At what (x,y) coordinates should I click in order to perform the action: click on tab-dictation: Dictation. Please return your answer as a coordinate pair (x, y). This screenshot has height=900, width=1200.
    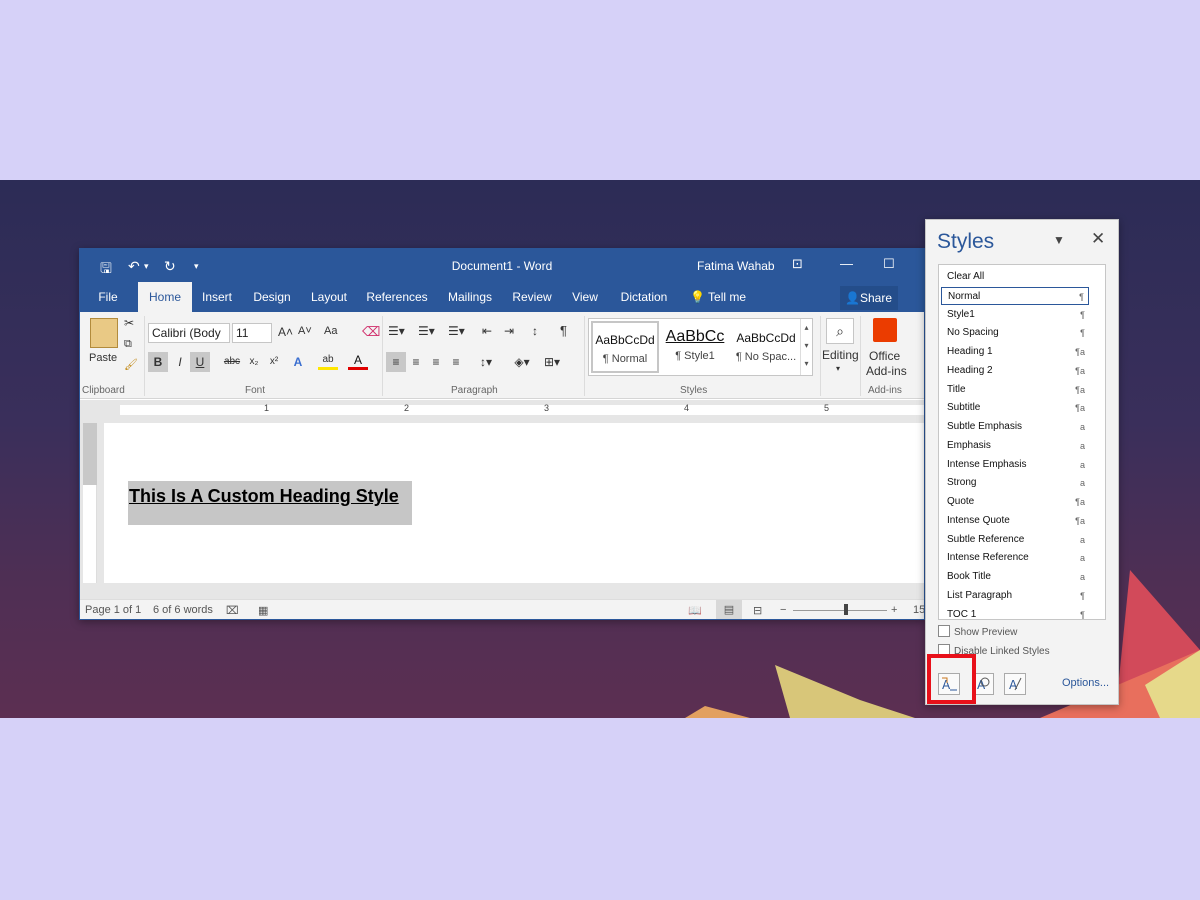
    Looking at the image, I should click on (644, 297).